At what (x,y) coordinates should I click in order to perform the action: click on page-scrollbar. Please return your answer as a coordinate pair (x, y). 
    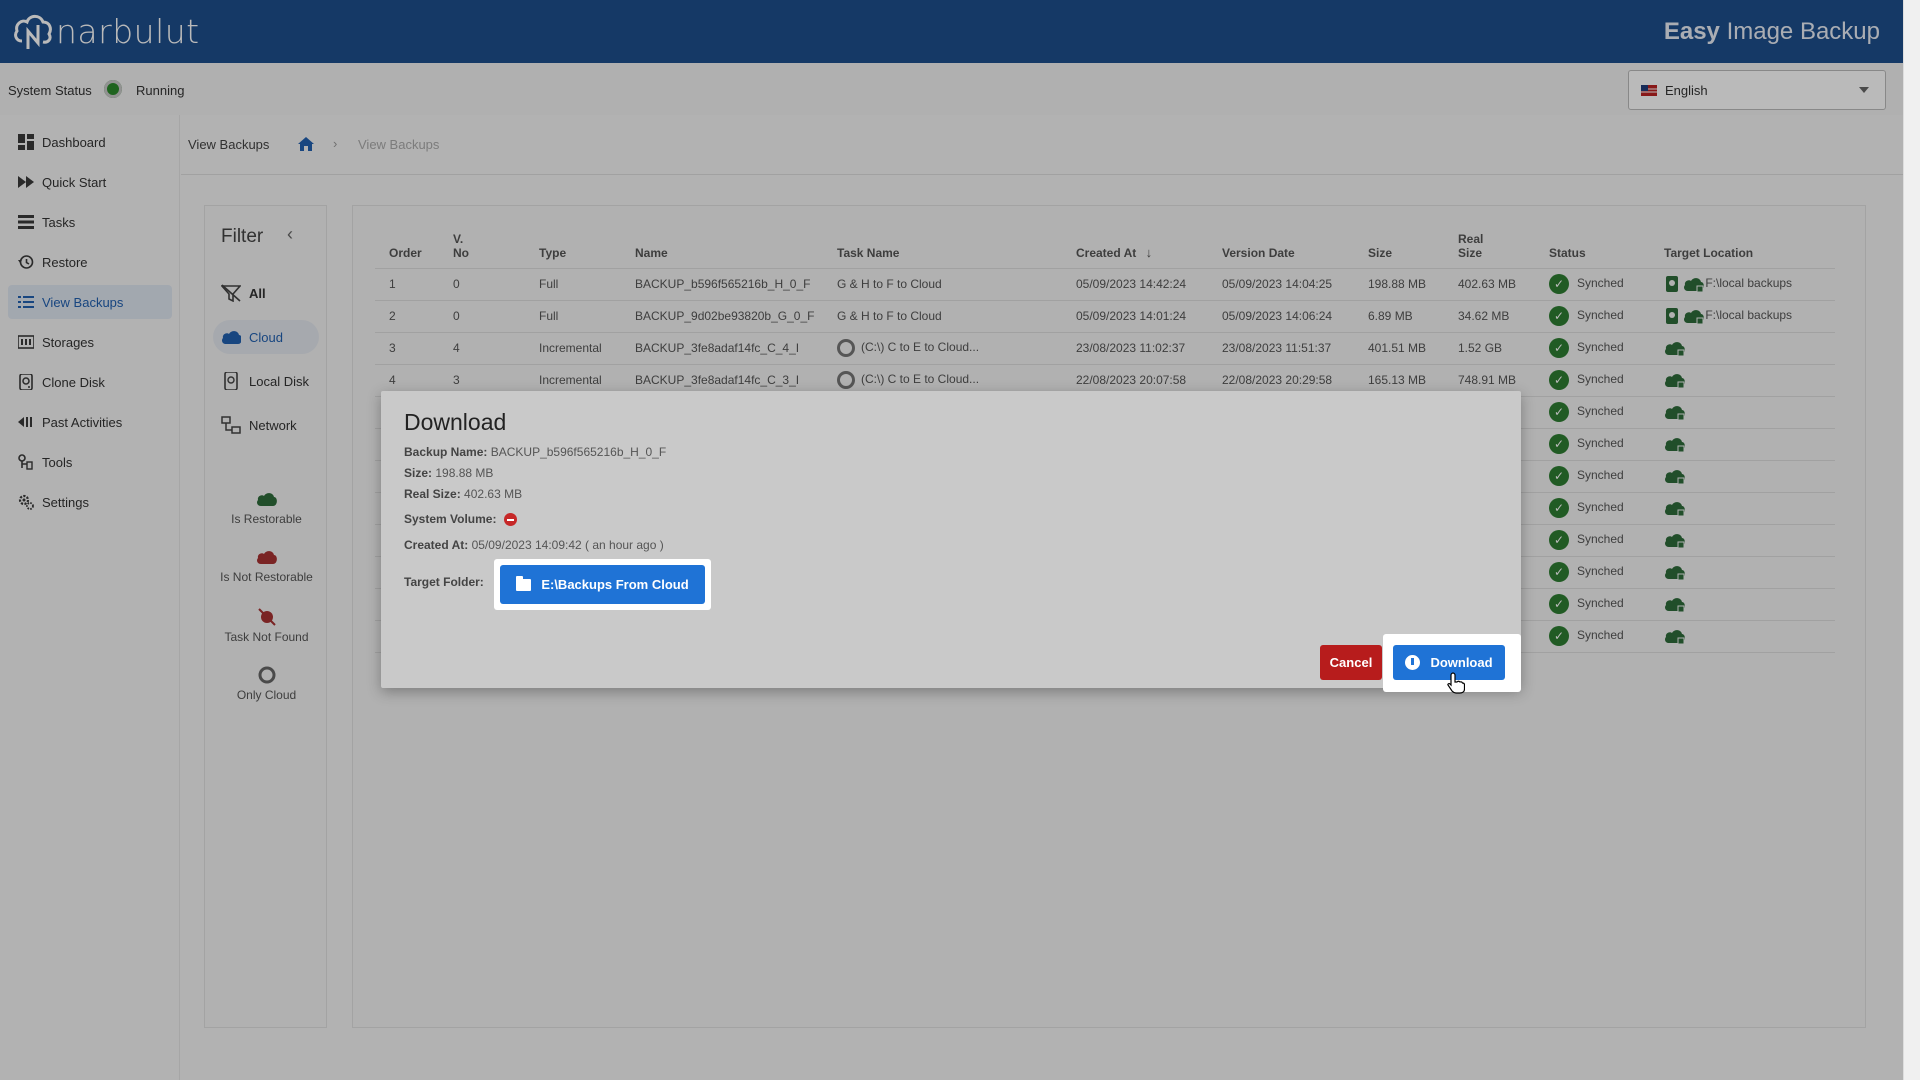
    Looking at the image, I should click on (1911, 540).